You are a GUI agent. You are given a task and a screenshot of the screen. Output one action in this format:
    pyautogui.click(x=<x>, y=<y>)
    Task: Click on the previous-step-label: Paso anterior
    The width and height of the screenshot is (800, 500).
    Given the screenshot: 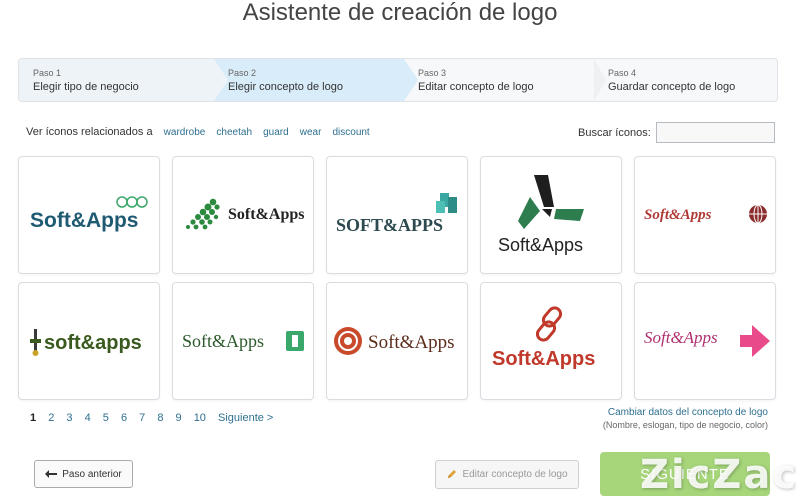 What is the action you would take?
    pyautogui.click(x=92, y=474)
    